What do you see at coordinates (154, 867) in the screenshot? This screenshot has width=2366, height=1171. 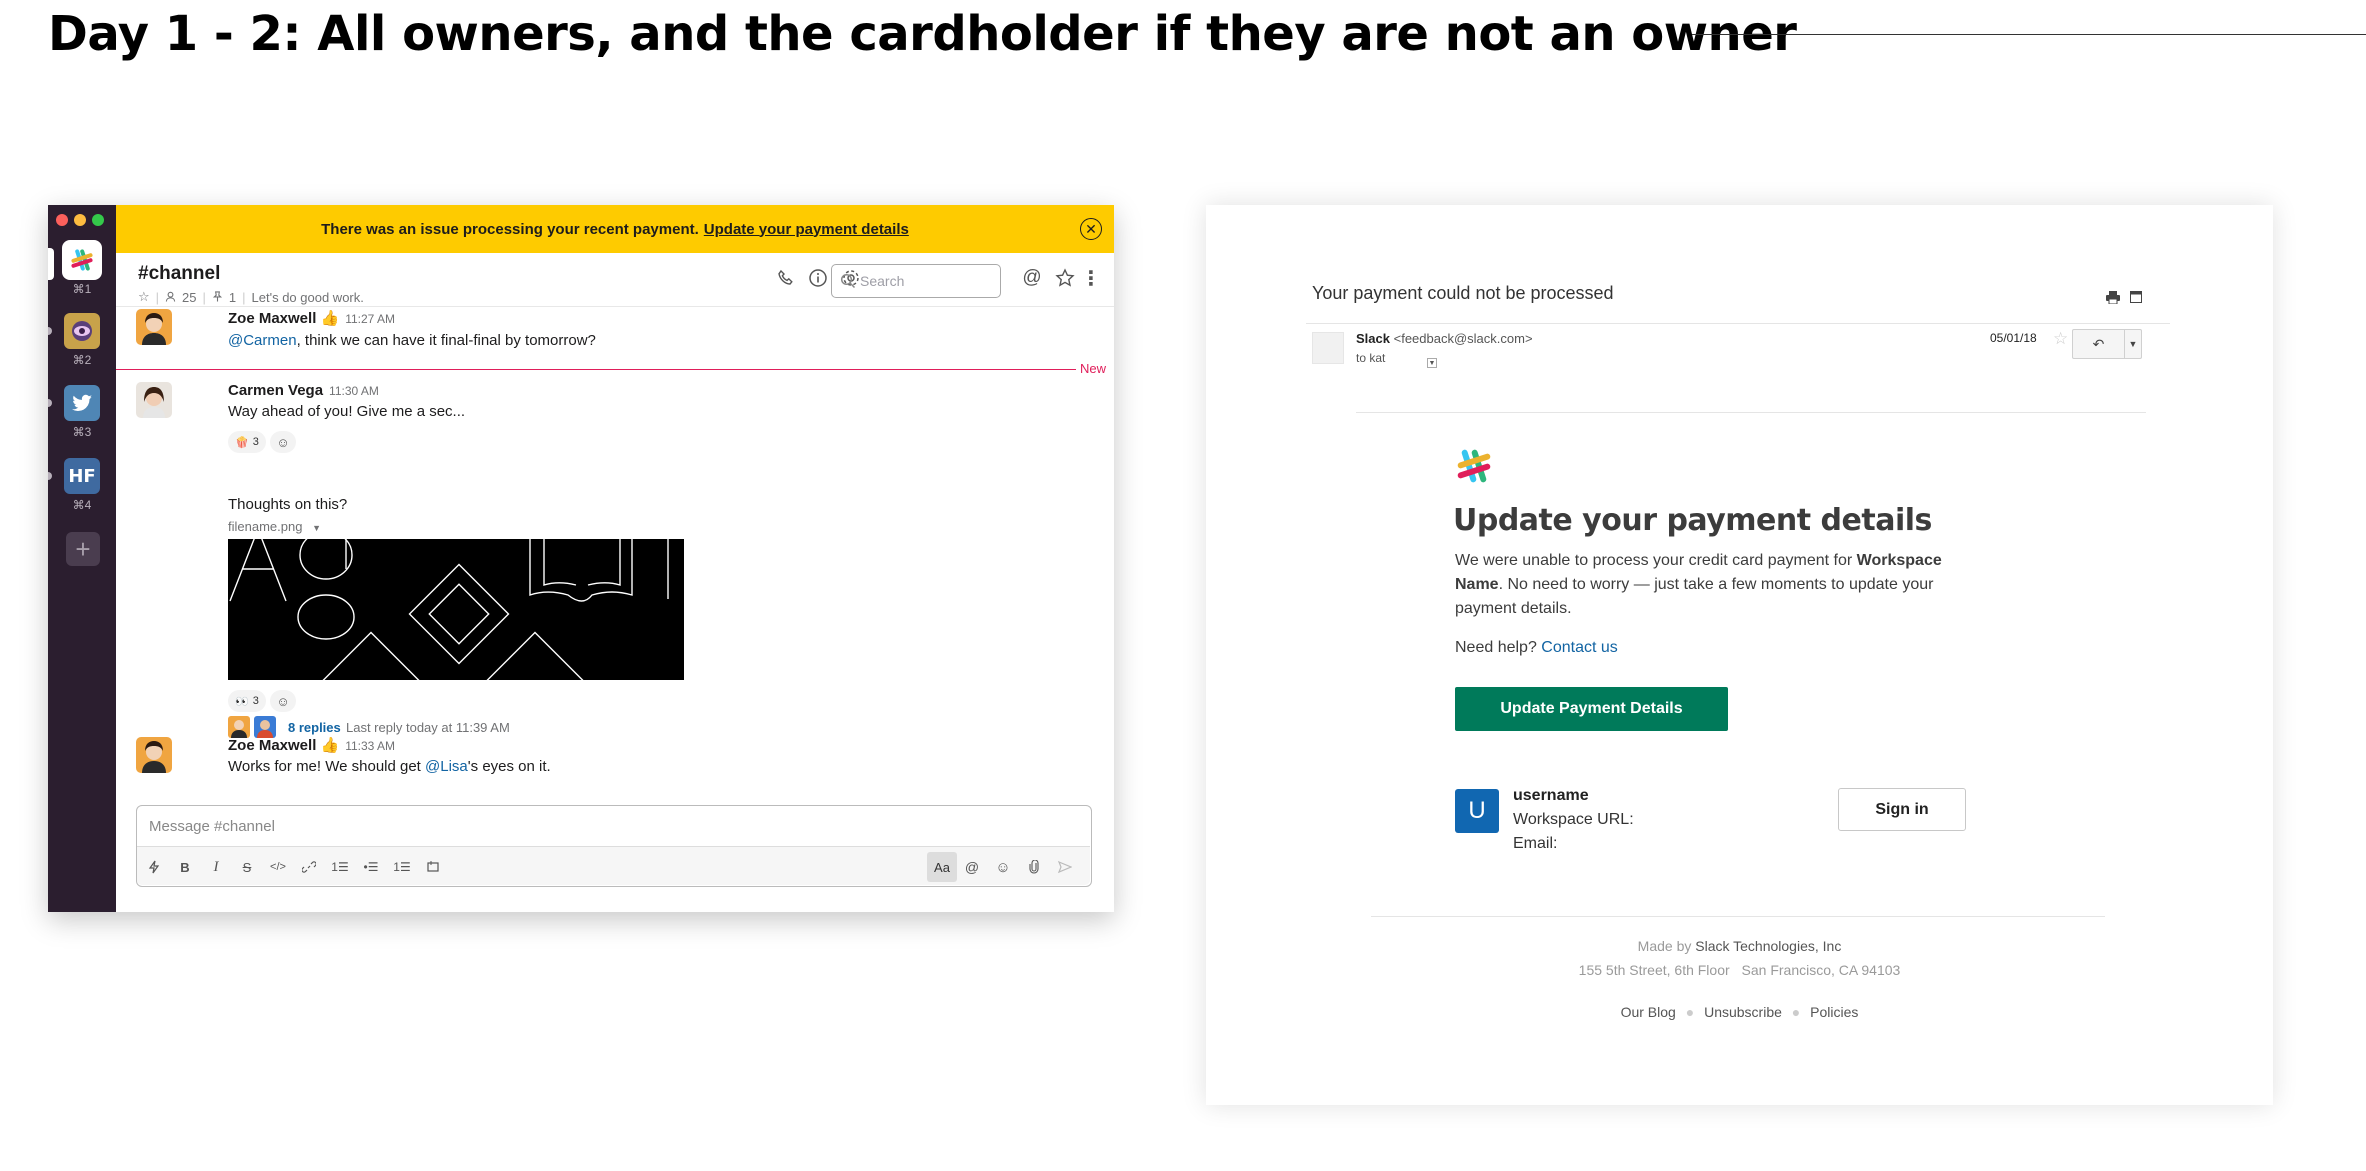 I see `shortcuts-bolt-icon` at bounding box center [154, 867].